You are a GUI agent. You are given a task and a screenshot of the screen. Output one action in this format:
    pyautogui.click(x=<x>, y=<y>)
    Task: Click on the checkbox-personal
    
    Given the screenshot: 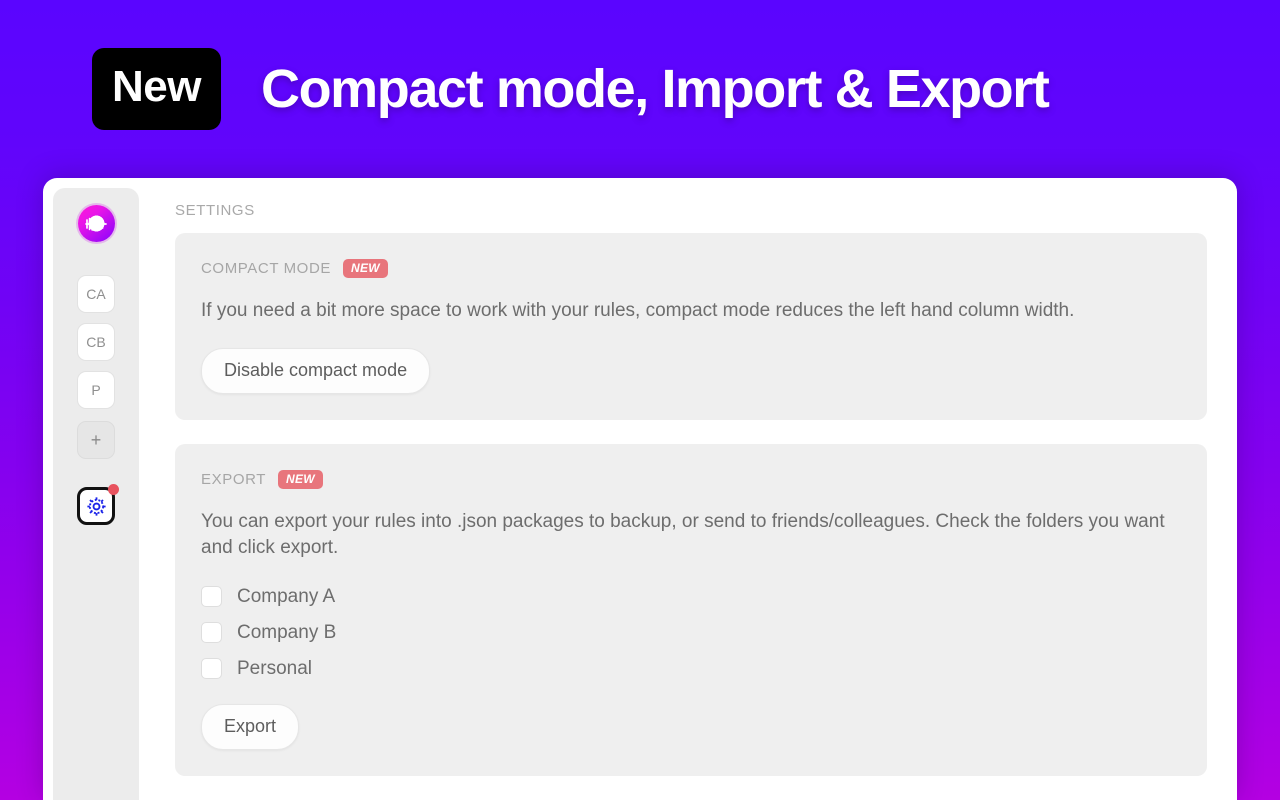 What is the action you would take?
    pyautogui.click(x=211, y=669)
    